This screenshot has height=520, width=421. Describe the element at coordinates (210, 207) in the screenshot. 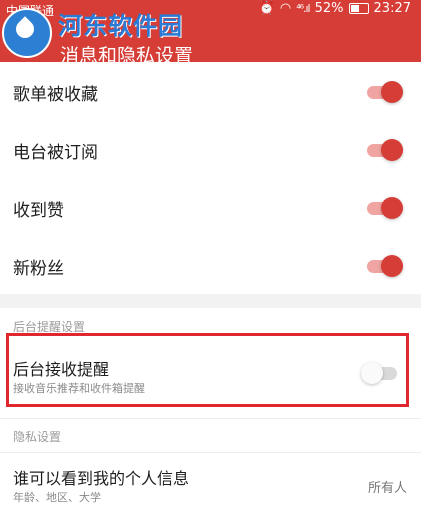

I see `setting-row-likes-received: 收到赞` at that location.